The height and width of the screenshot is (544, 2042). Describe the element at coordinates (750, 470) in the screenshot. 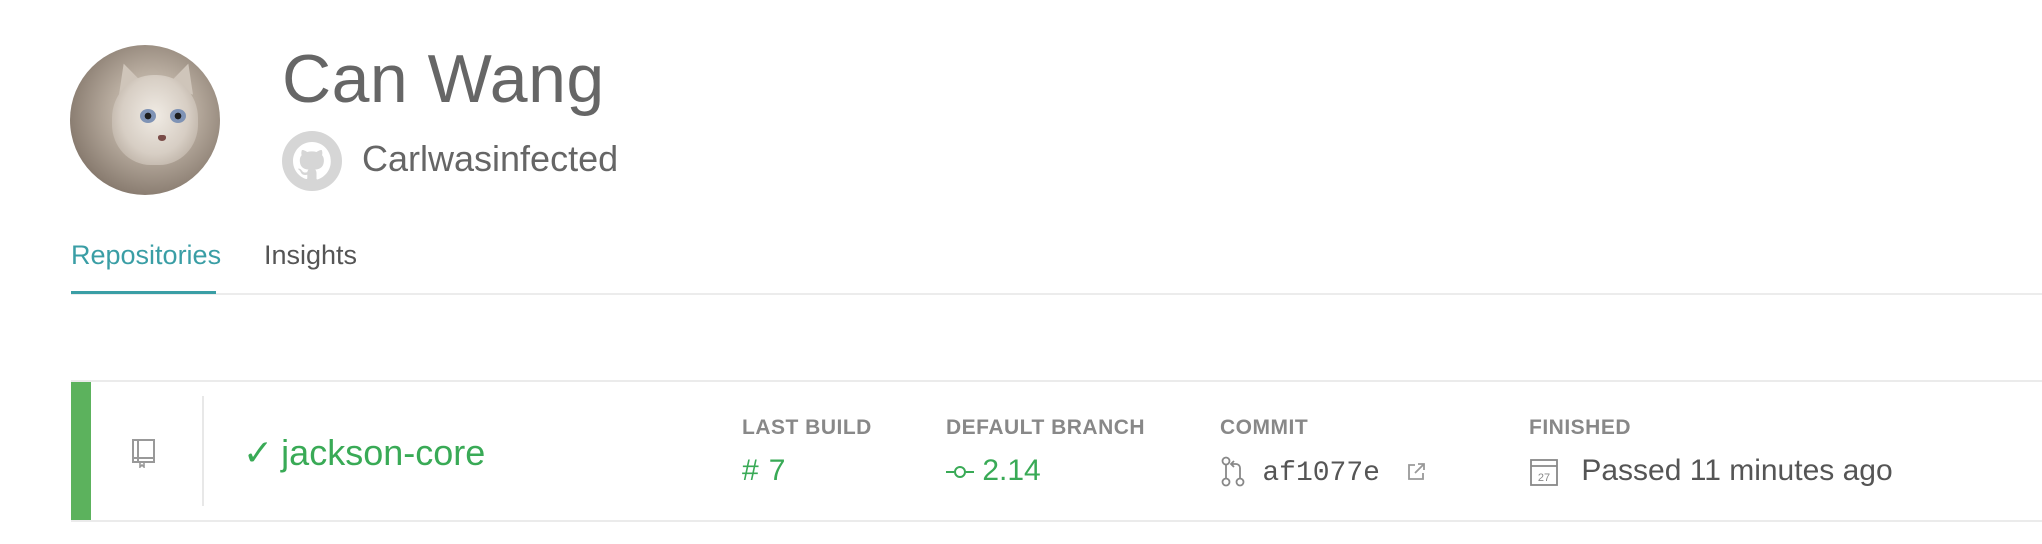

I see `hash-icon: #` at that location.